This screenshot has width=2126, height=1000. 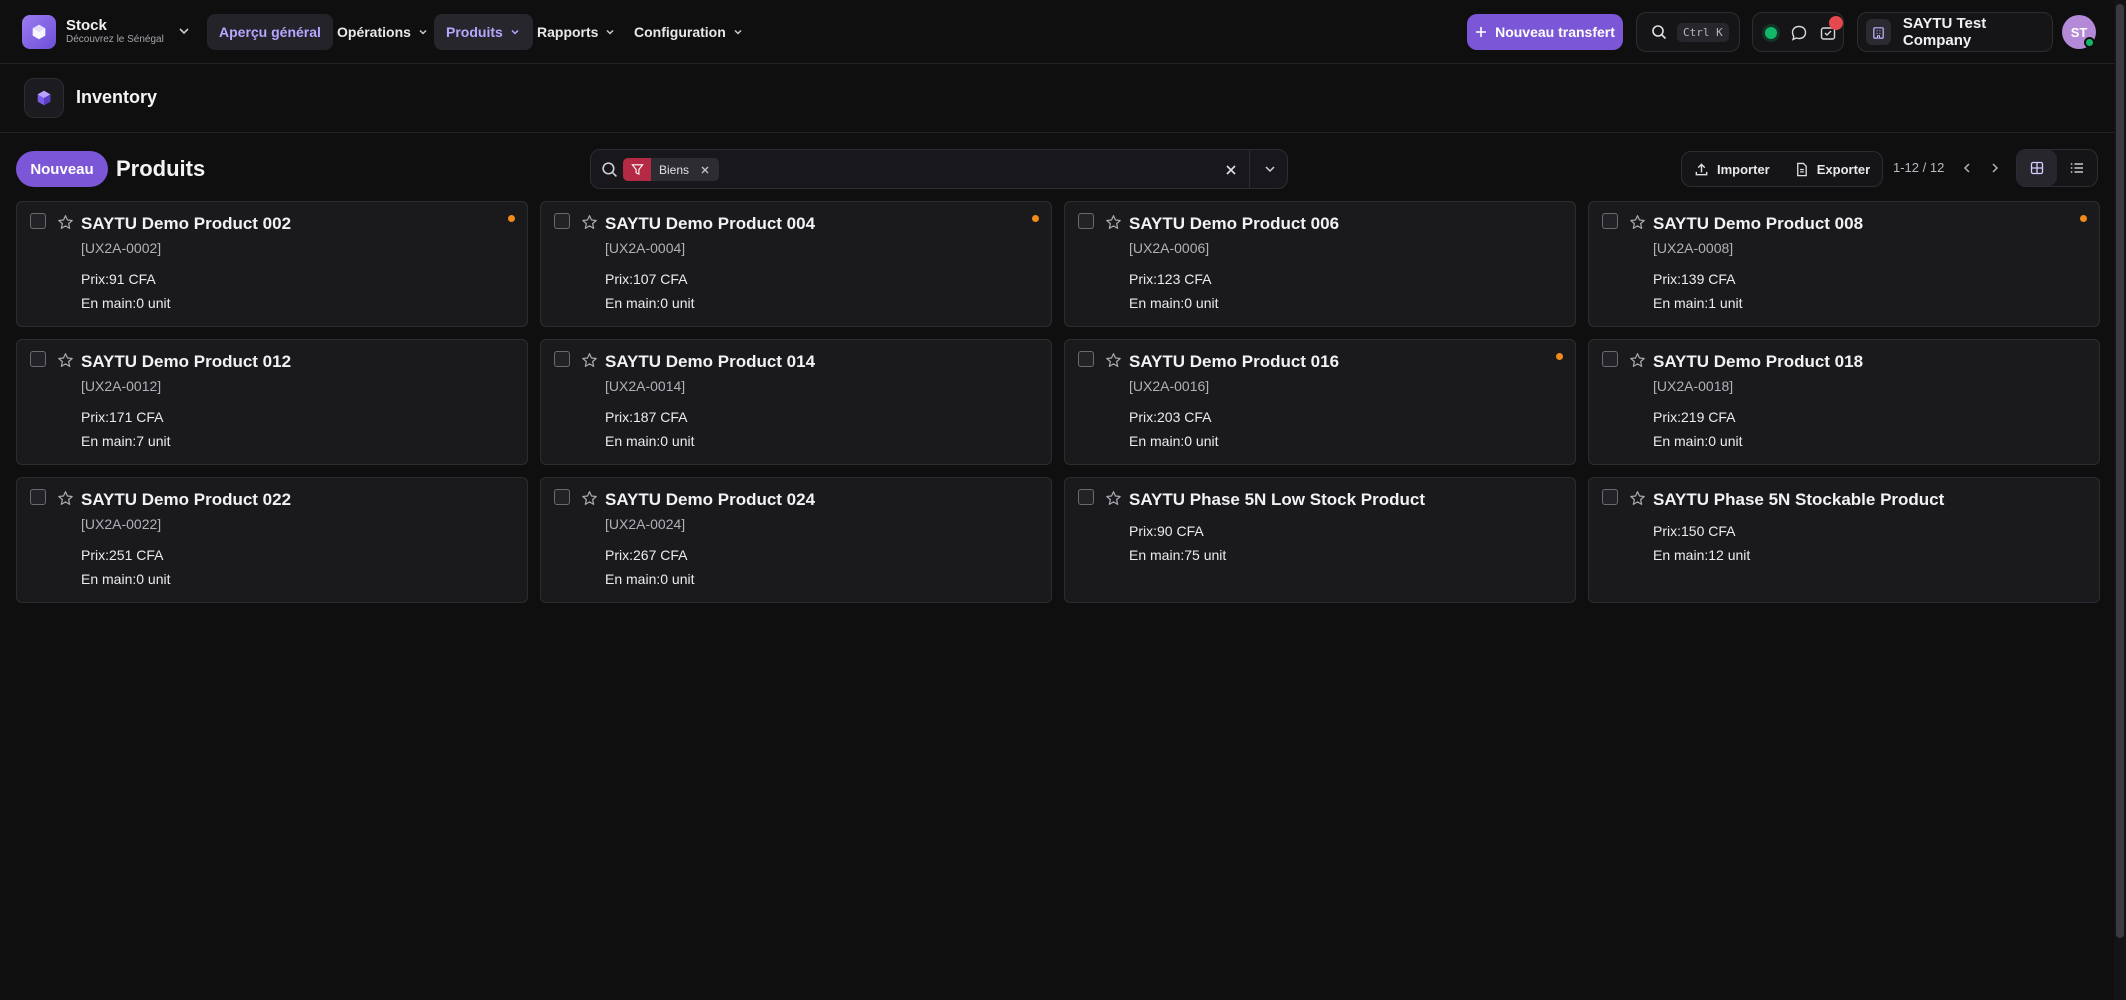 I want to click on status-group, so click(x=1798, y=32).